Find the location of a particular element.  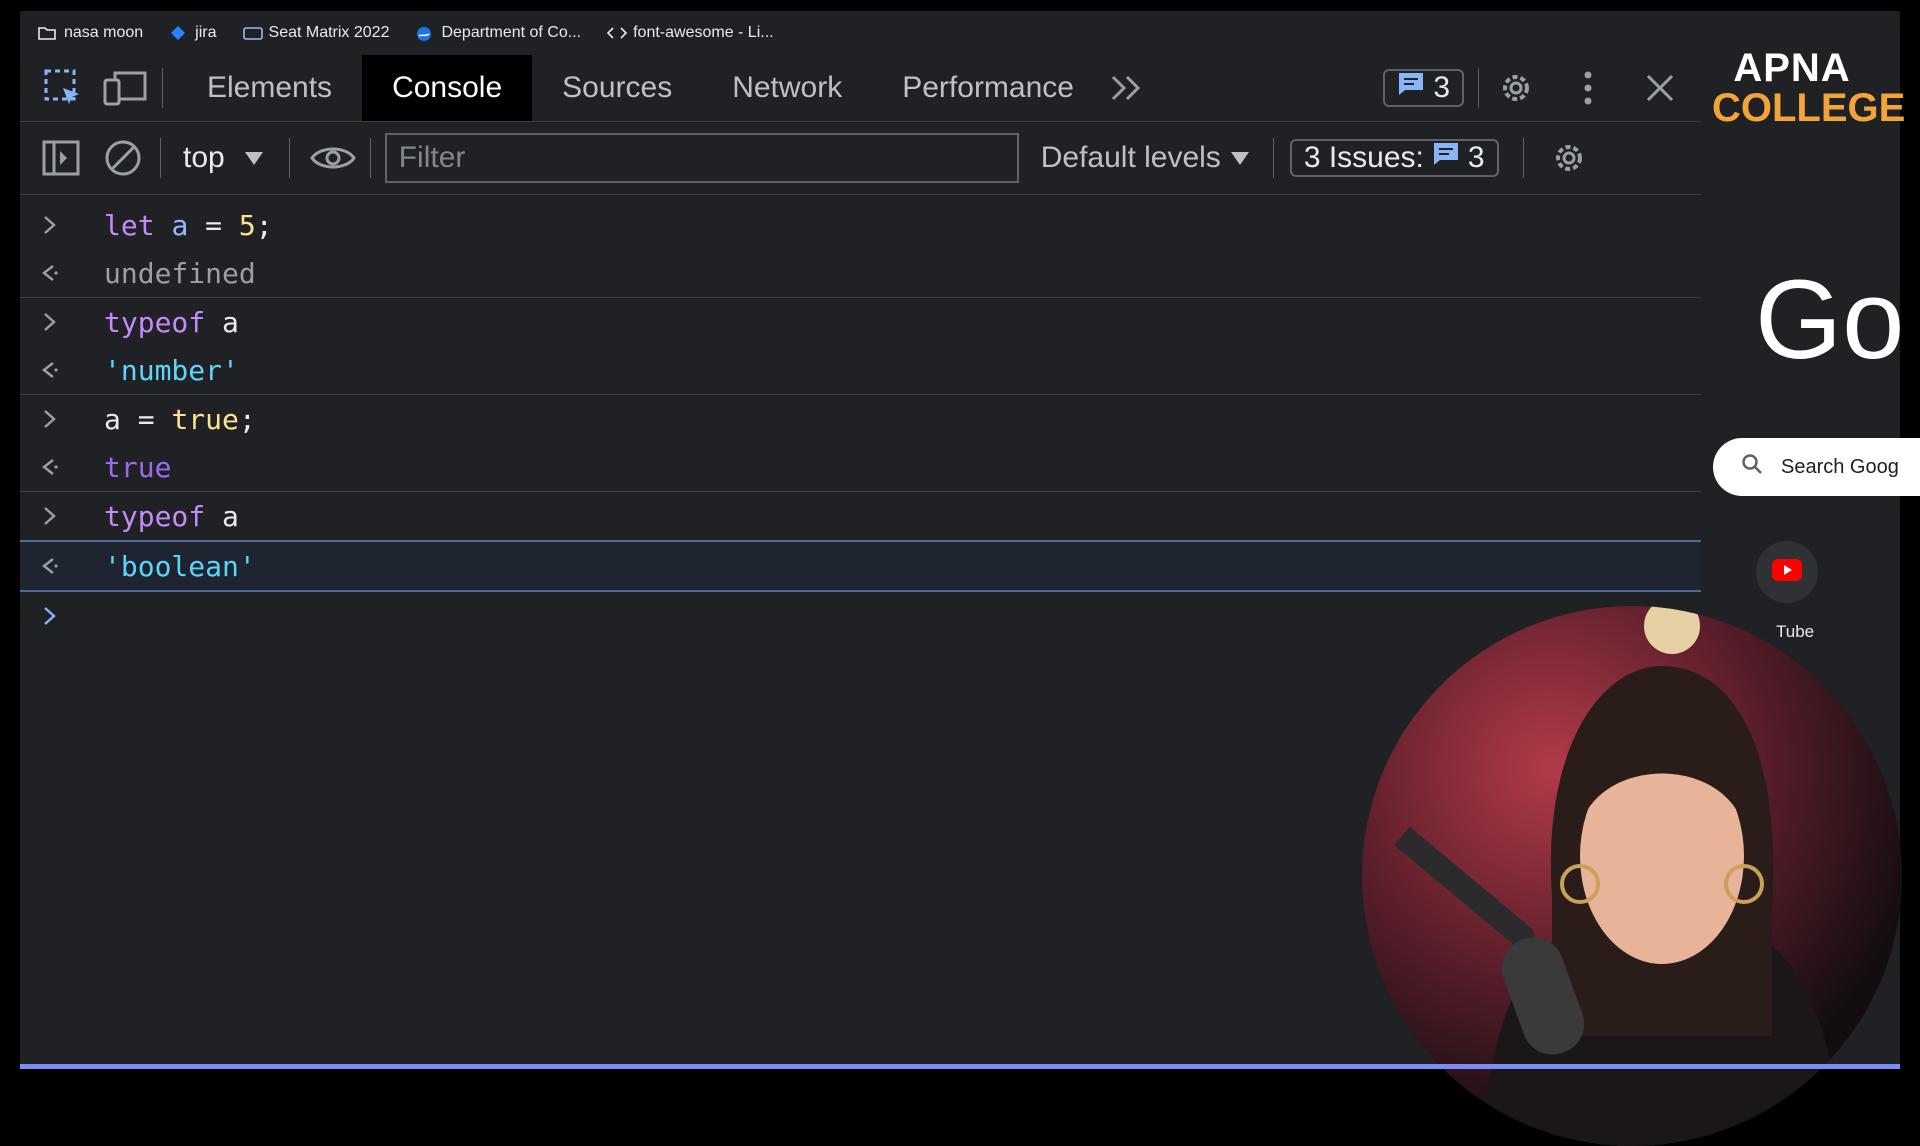

google-search-box: Search Goog is located at coordinates (1816, 467).